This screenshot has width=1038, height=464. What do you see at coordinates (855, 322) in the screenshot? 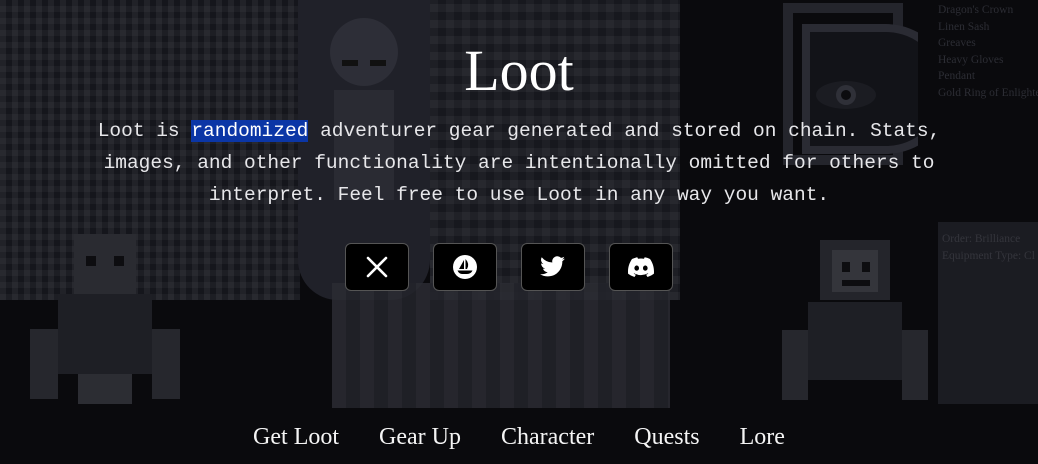
I see `pixel-character-right` at bounding box center [855, 322].